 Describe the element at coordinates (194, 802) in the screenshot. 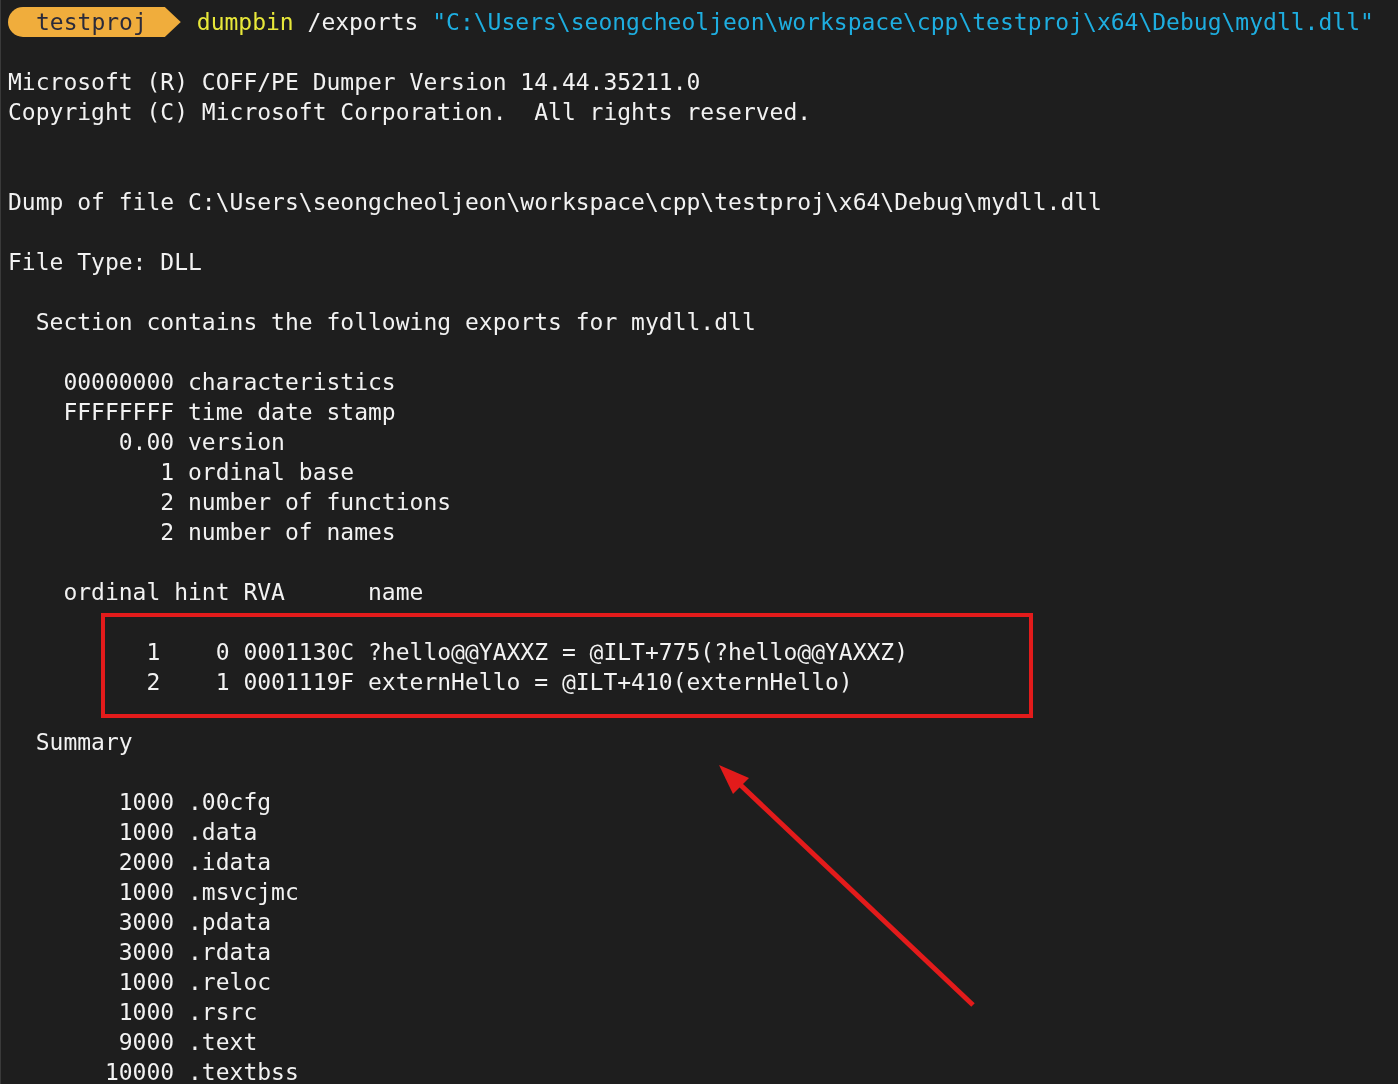

I see `output-line: 1000 .00cfg` at that location.